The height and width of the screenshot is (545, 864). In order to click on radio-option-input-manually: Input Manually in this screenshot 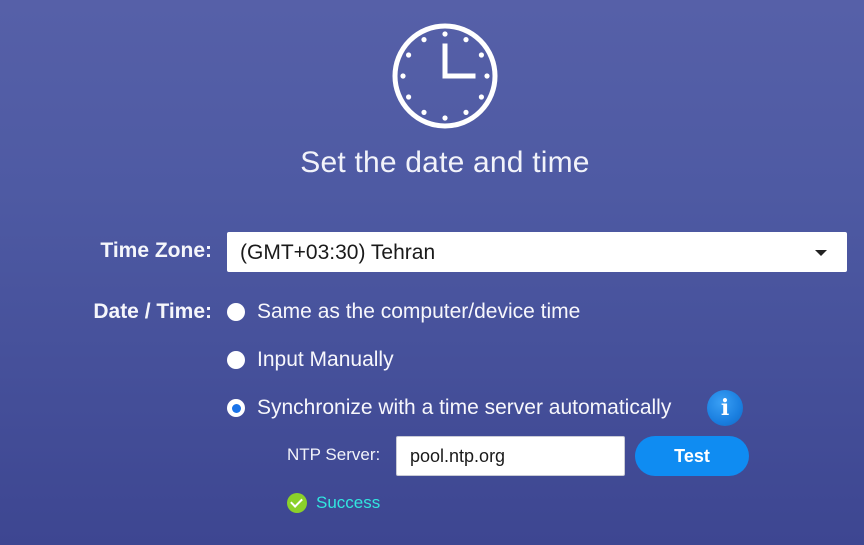, I will do `click(310, 360)`.